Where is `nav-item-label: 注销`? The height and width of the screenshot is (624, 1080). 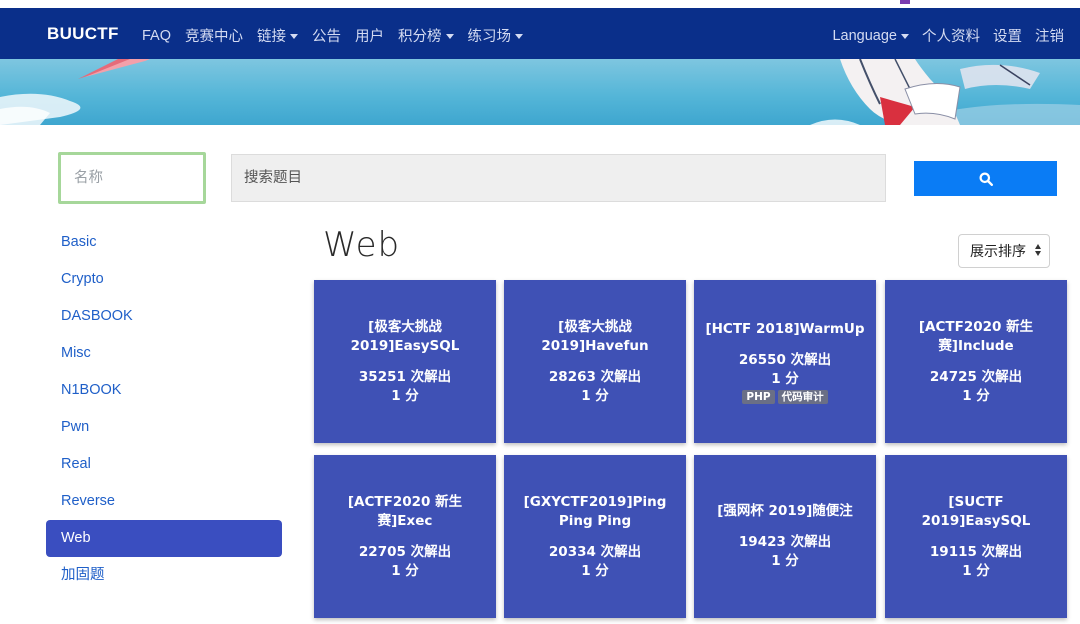 nav-item-label: 注销 is located at coordinates (1049, 37).